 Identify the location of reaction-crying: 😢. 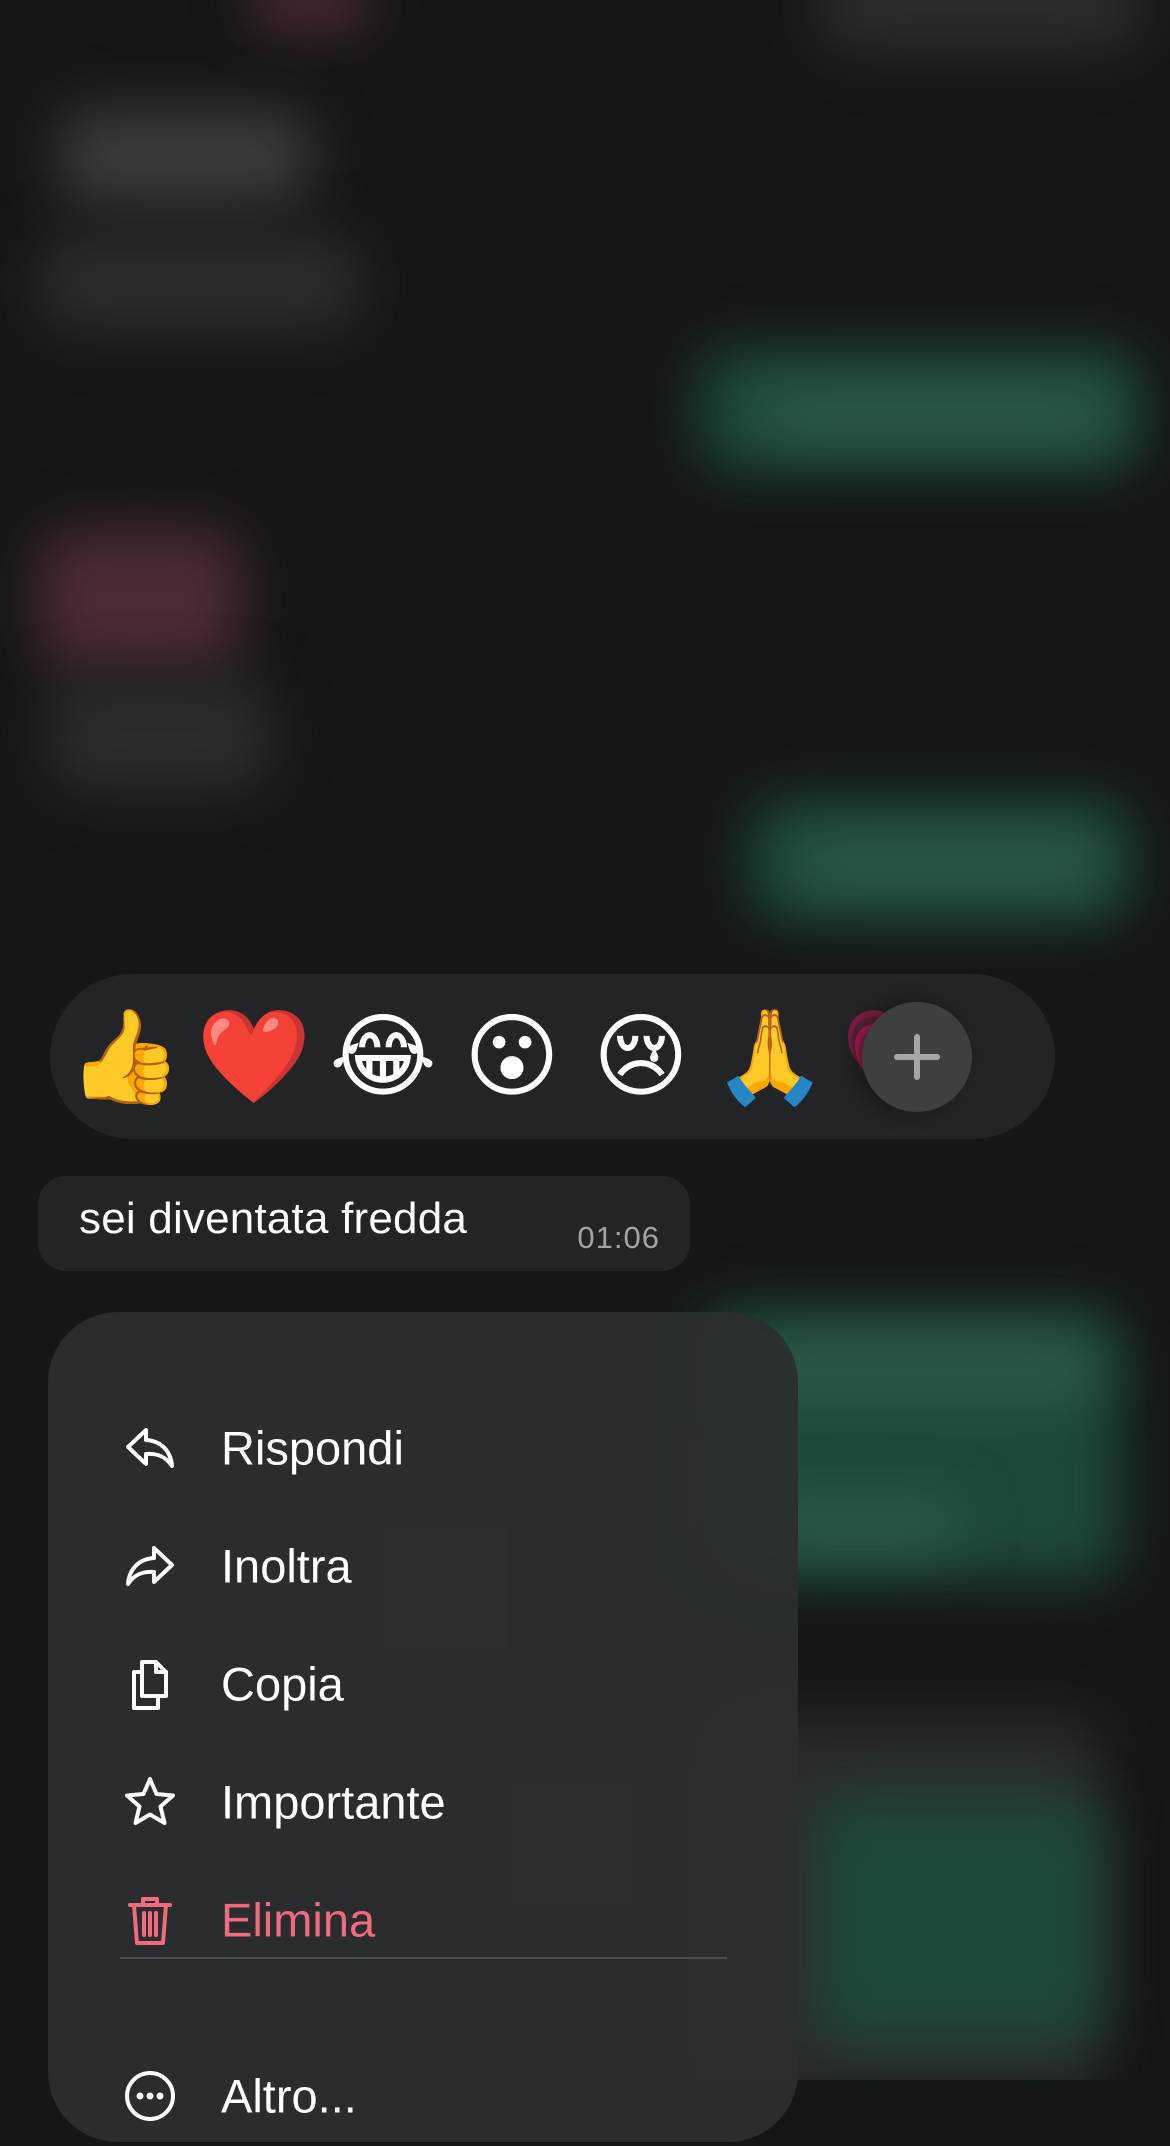
(641, 1056).